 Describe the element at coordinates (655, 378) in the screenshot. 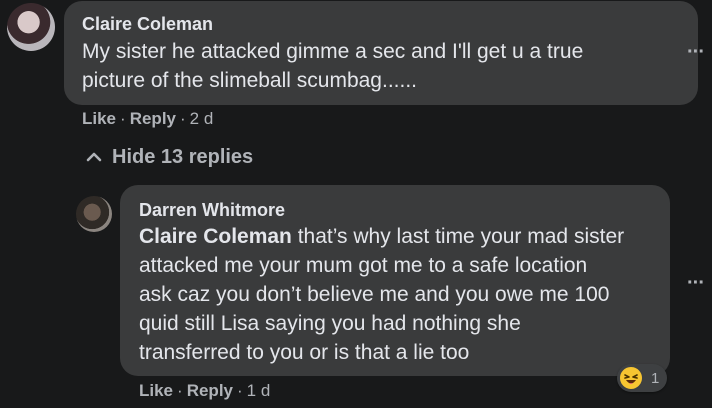

I see `reaction-count: 1` at that location.